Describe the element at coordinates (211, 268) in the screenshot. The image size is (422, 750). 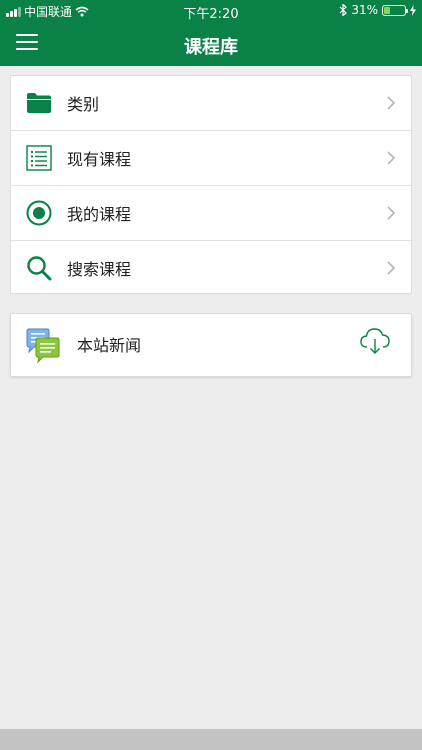
I see `menu-item-search-courses: 搜索课程` at that location.